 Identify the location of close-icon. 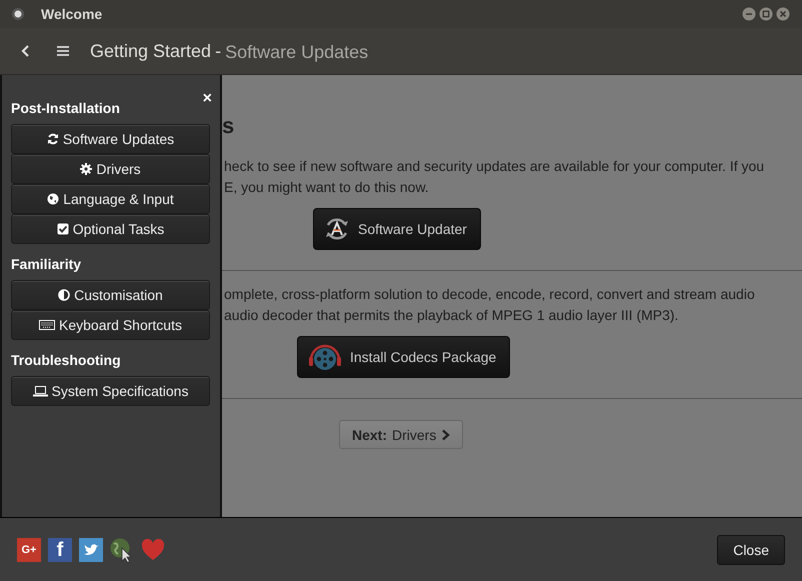
(783, 14).